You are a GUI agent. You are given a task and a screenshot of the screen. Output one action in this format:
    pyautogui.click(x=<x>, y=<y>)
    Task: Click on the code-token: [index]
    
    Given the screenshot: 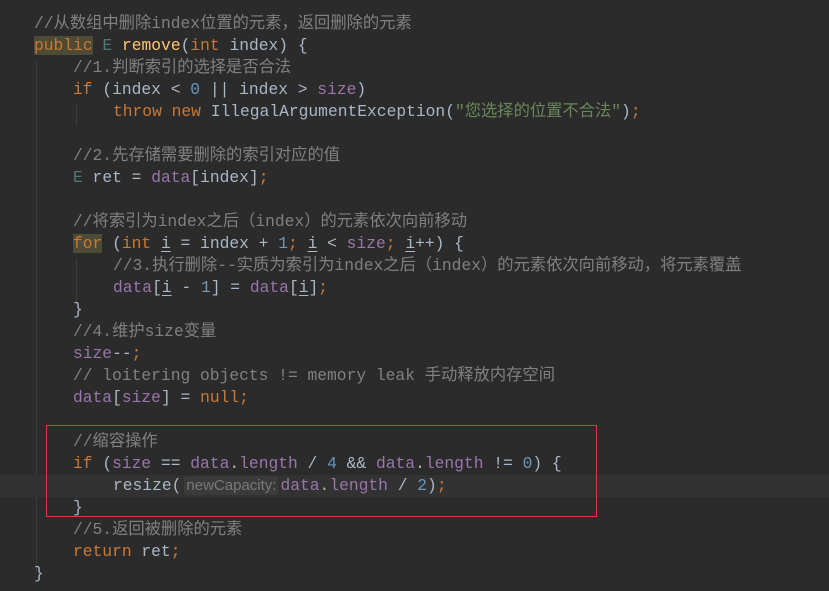 What is the action you would take?
    pyautogui.click(x=224, y=177)
    